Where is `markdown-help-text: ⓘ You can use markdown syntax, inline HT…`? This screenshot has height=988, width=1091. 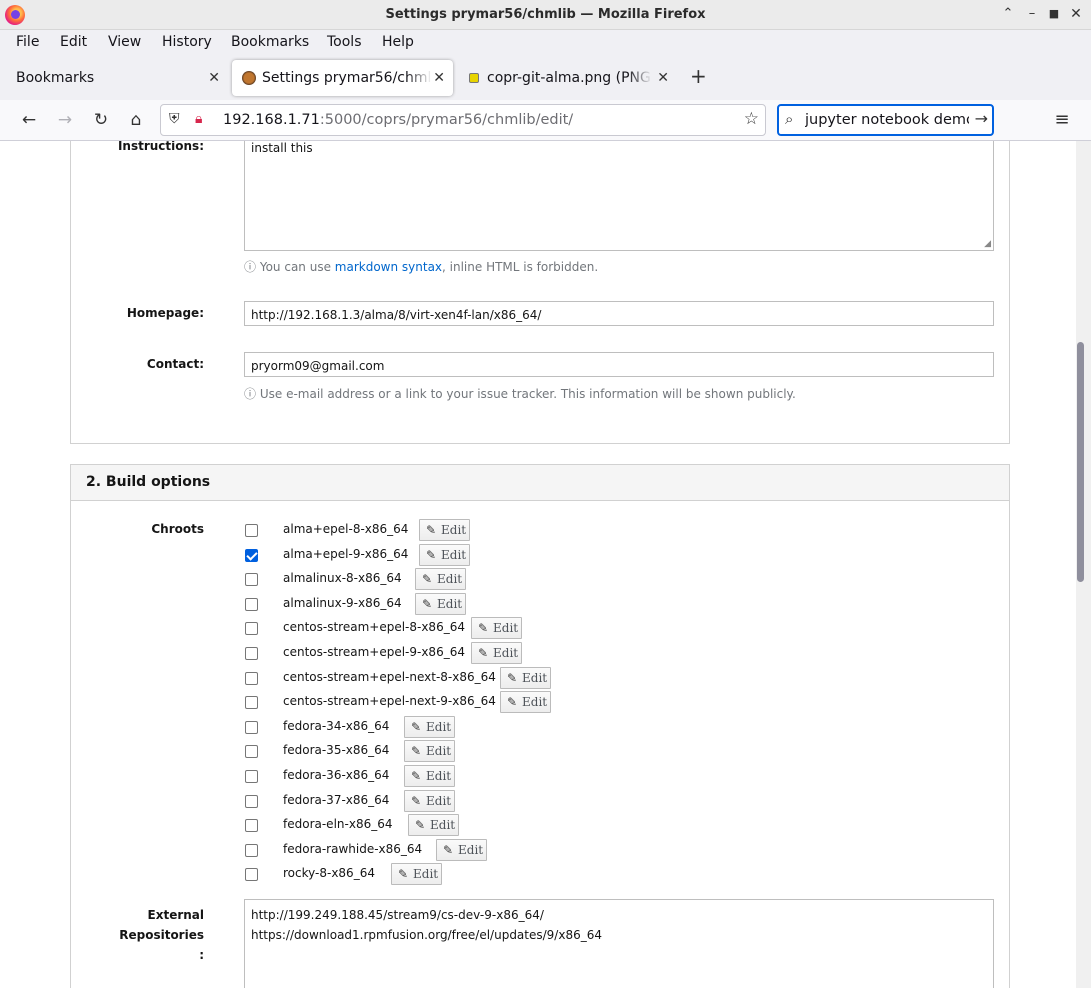 markdown-help-text: ⓘ You can use markdown syntax, inline HT… is located at coordinates (421, 267).